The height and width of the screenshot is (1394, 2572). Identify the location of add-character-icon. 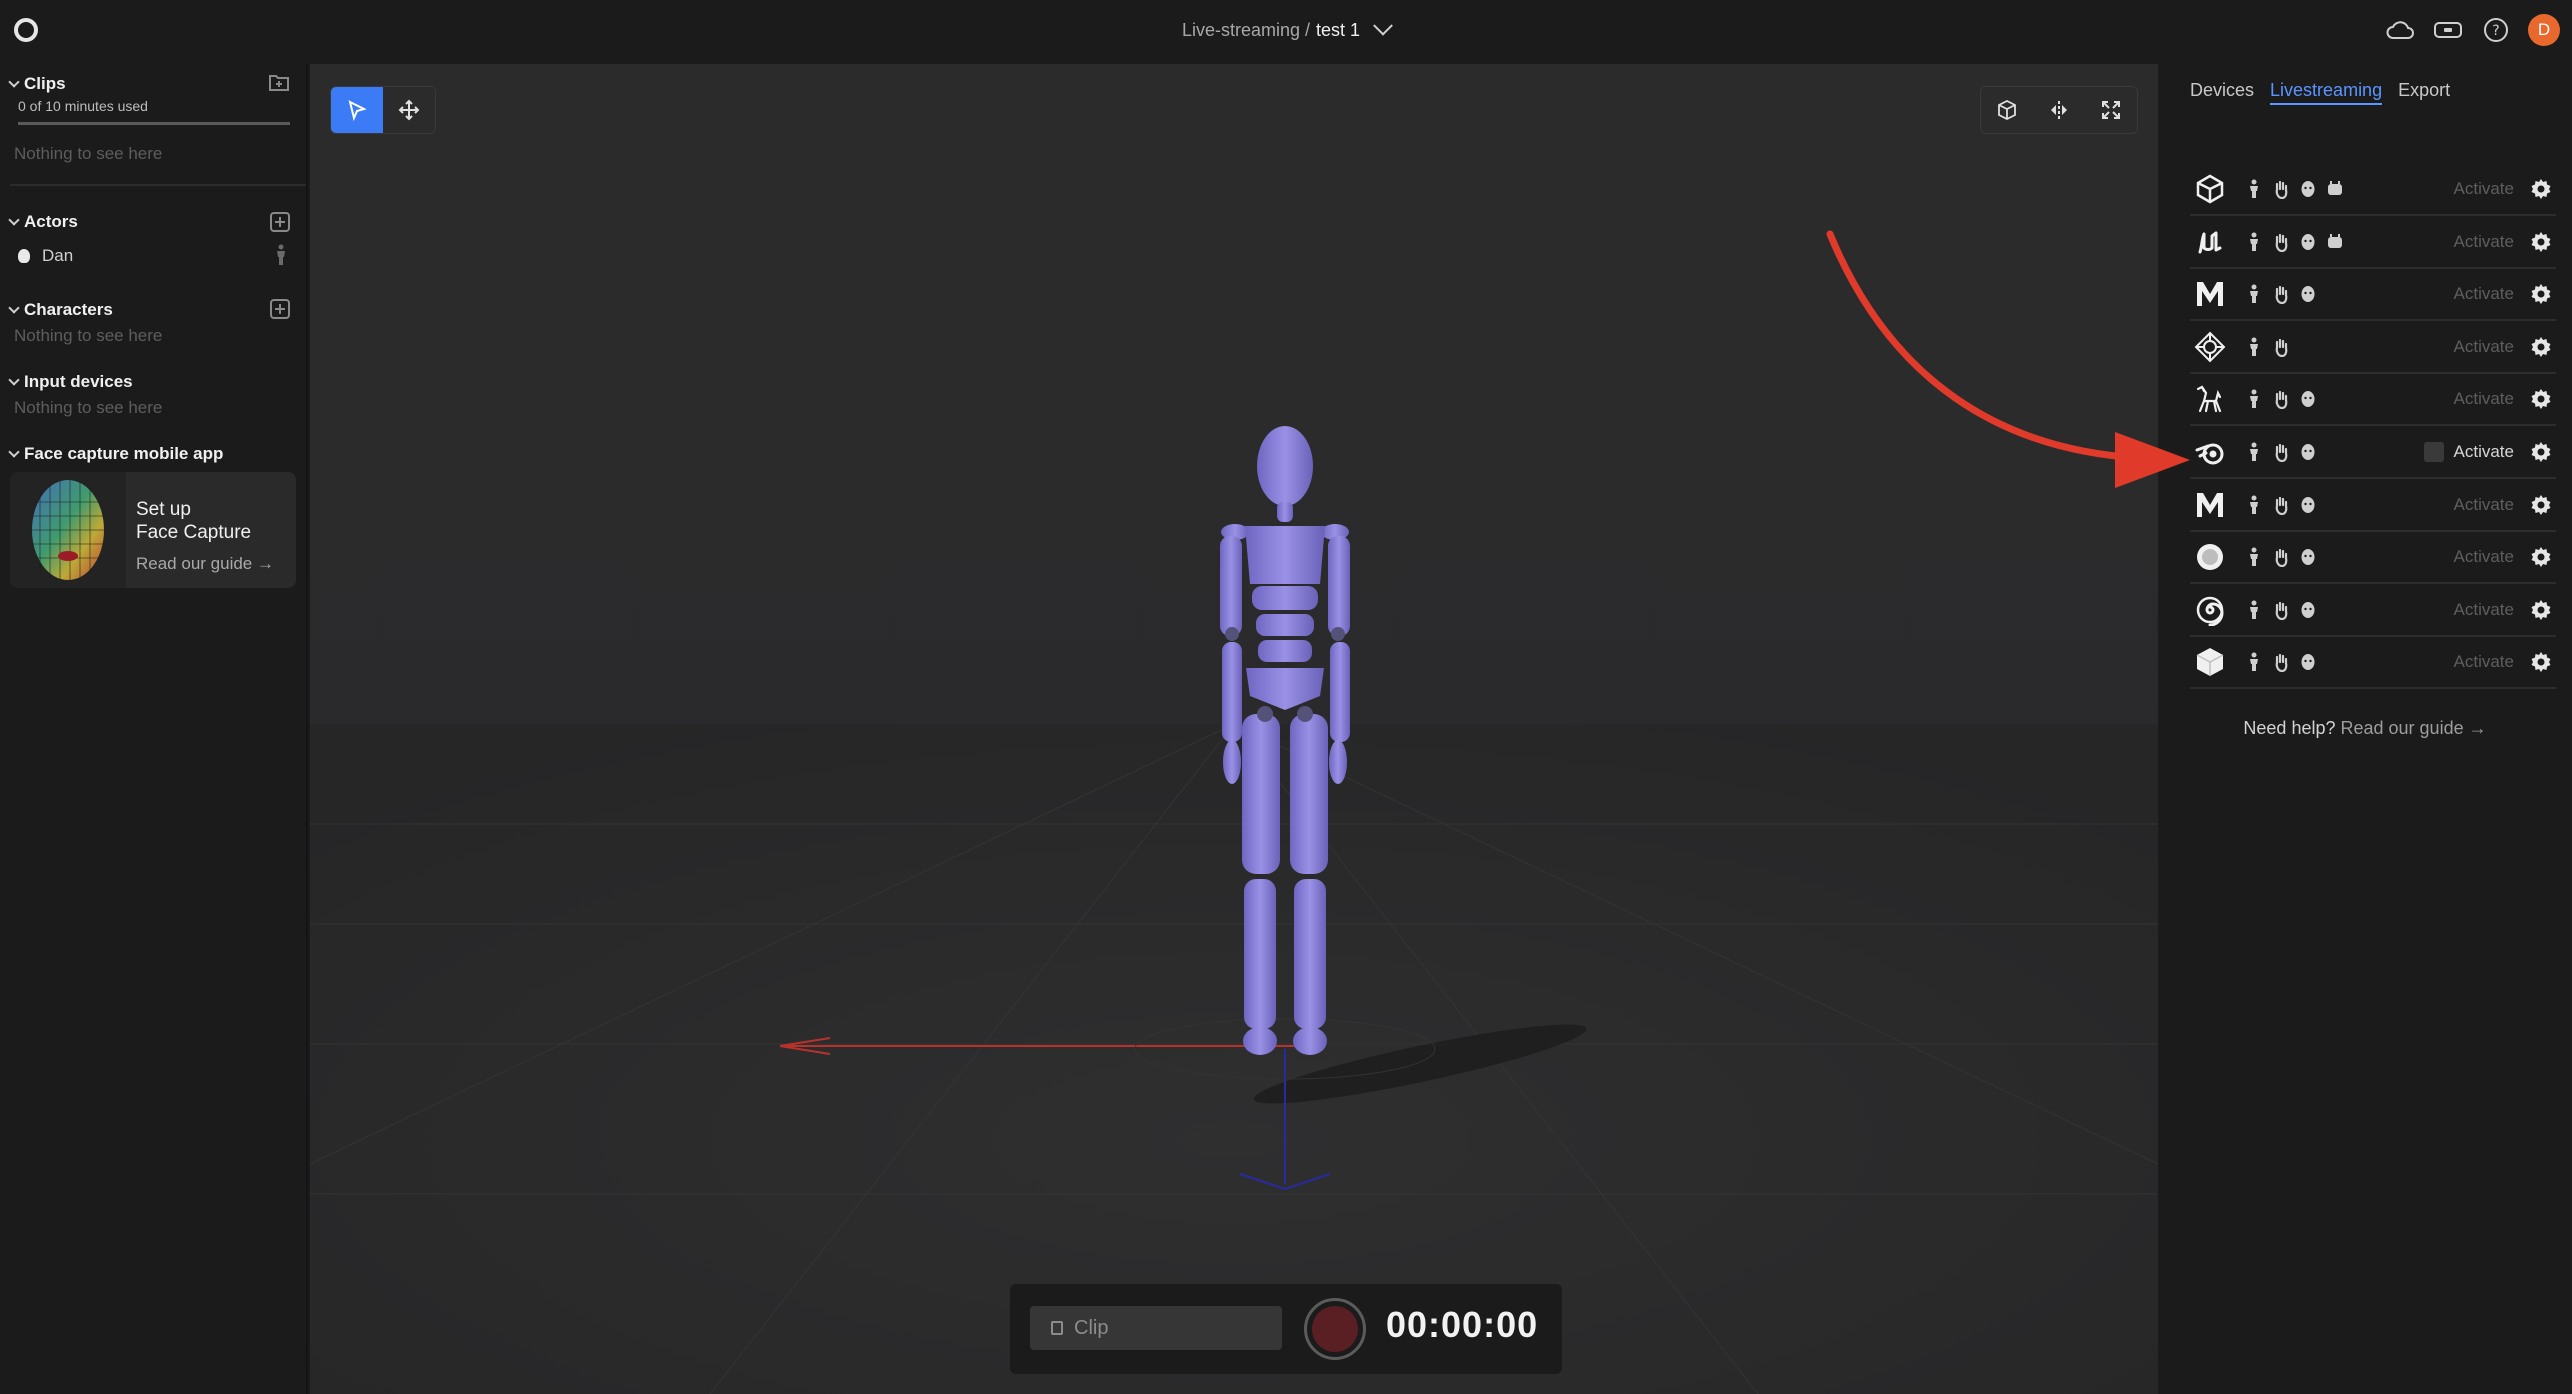
(280, 309).